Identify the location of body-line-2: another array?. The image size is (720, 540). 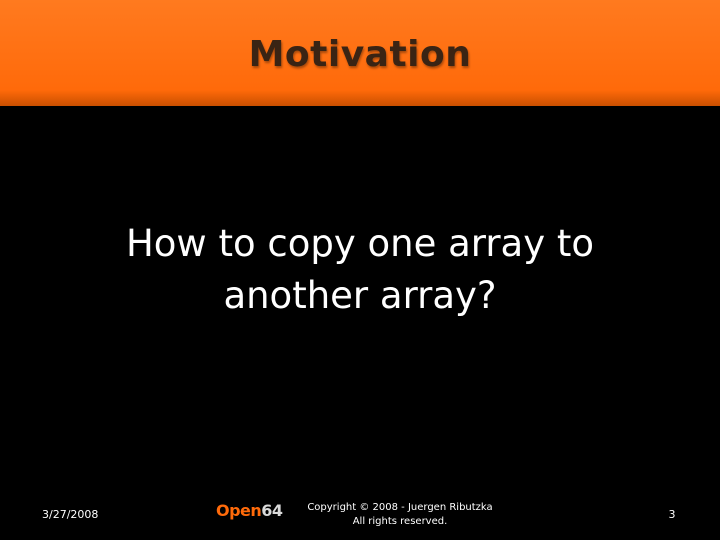
(360, 295).